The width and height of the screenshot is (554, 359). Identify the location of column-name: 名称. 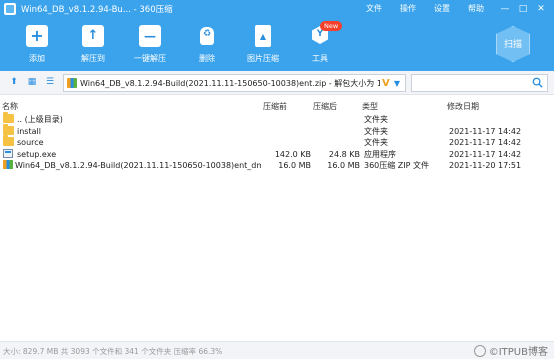
(10, 106).